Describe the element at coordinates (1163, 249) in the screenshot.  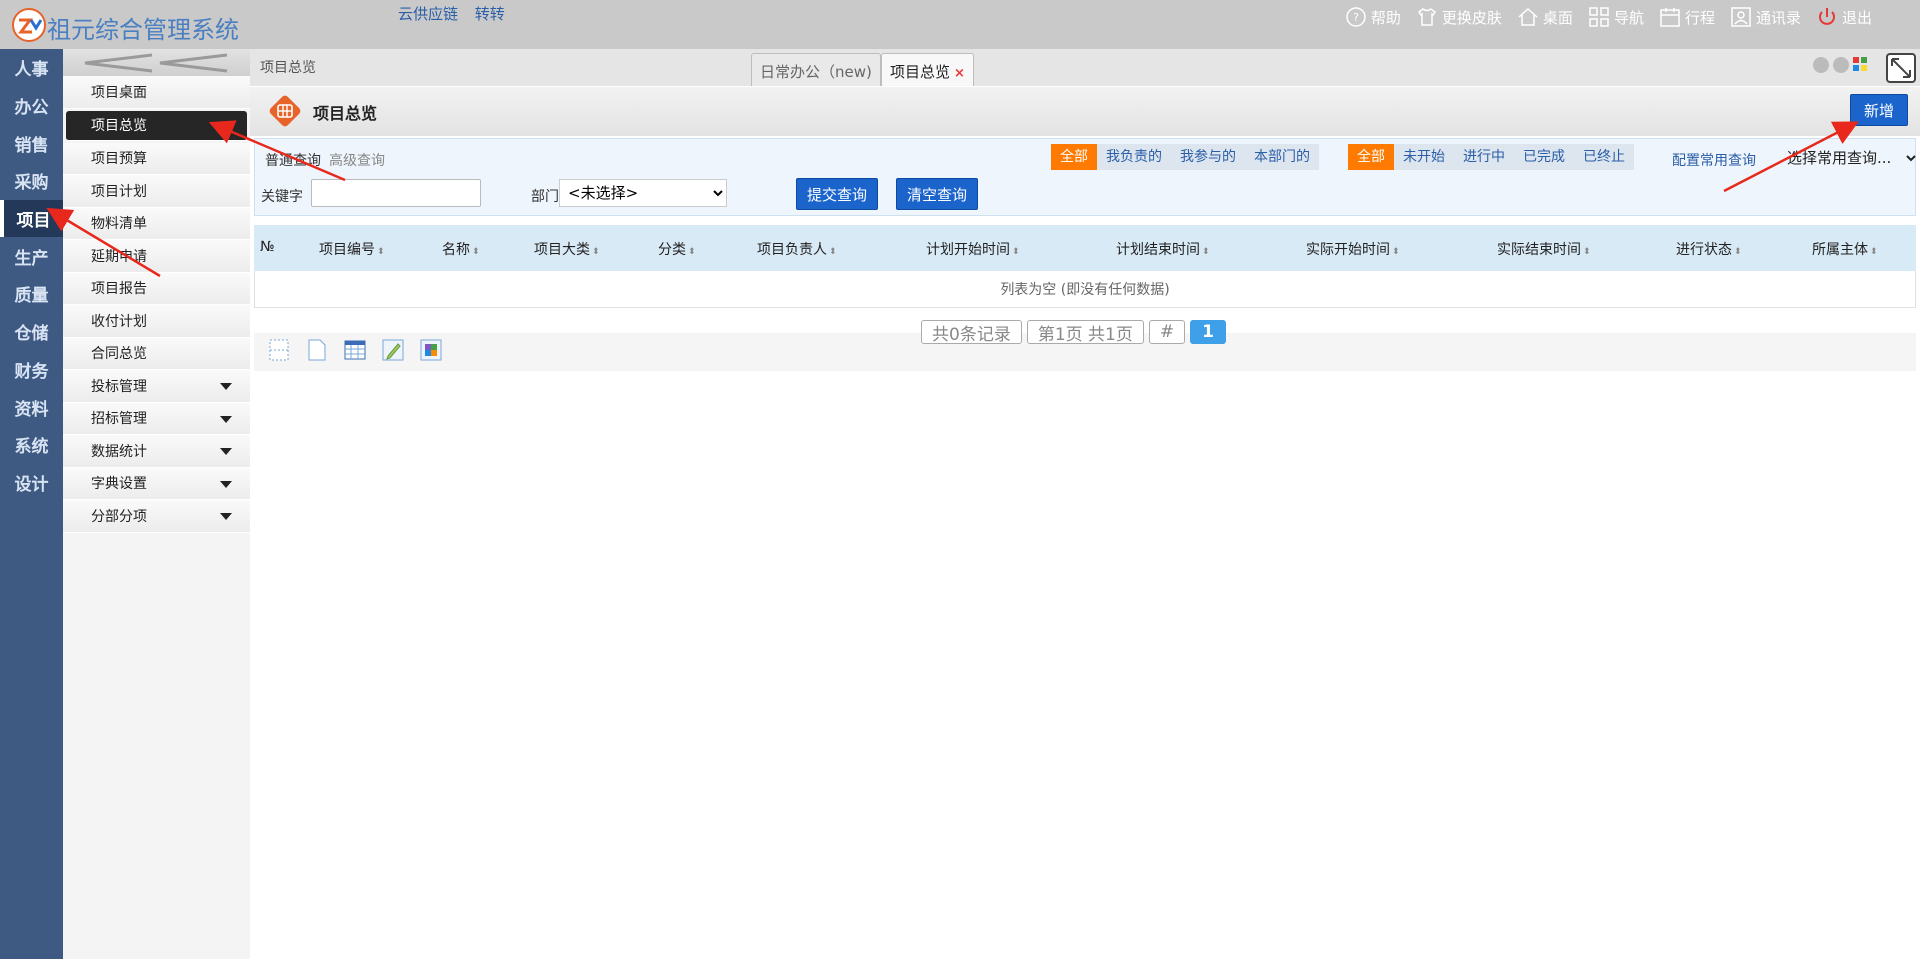
I see `col-plan-end: 计划结束时间 ⬍` at that location.